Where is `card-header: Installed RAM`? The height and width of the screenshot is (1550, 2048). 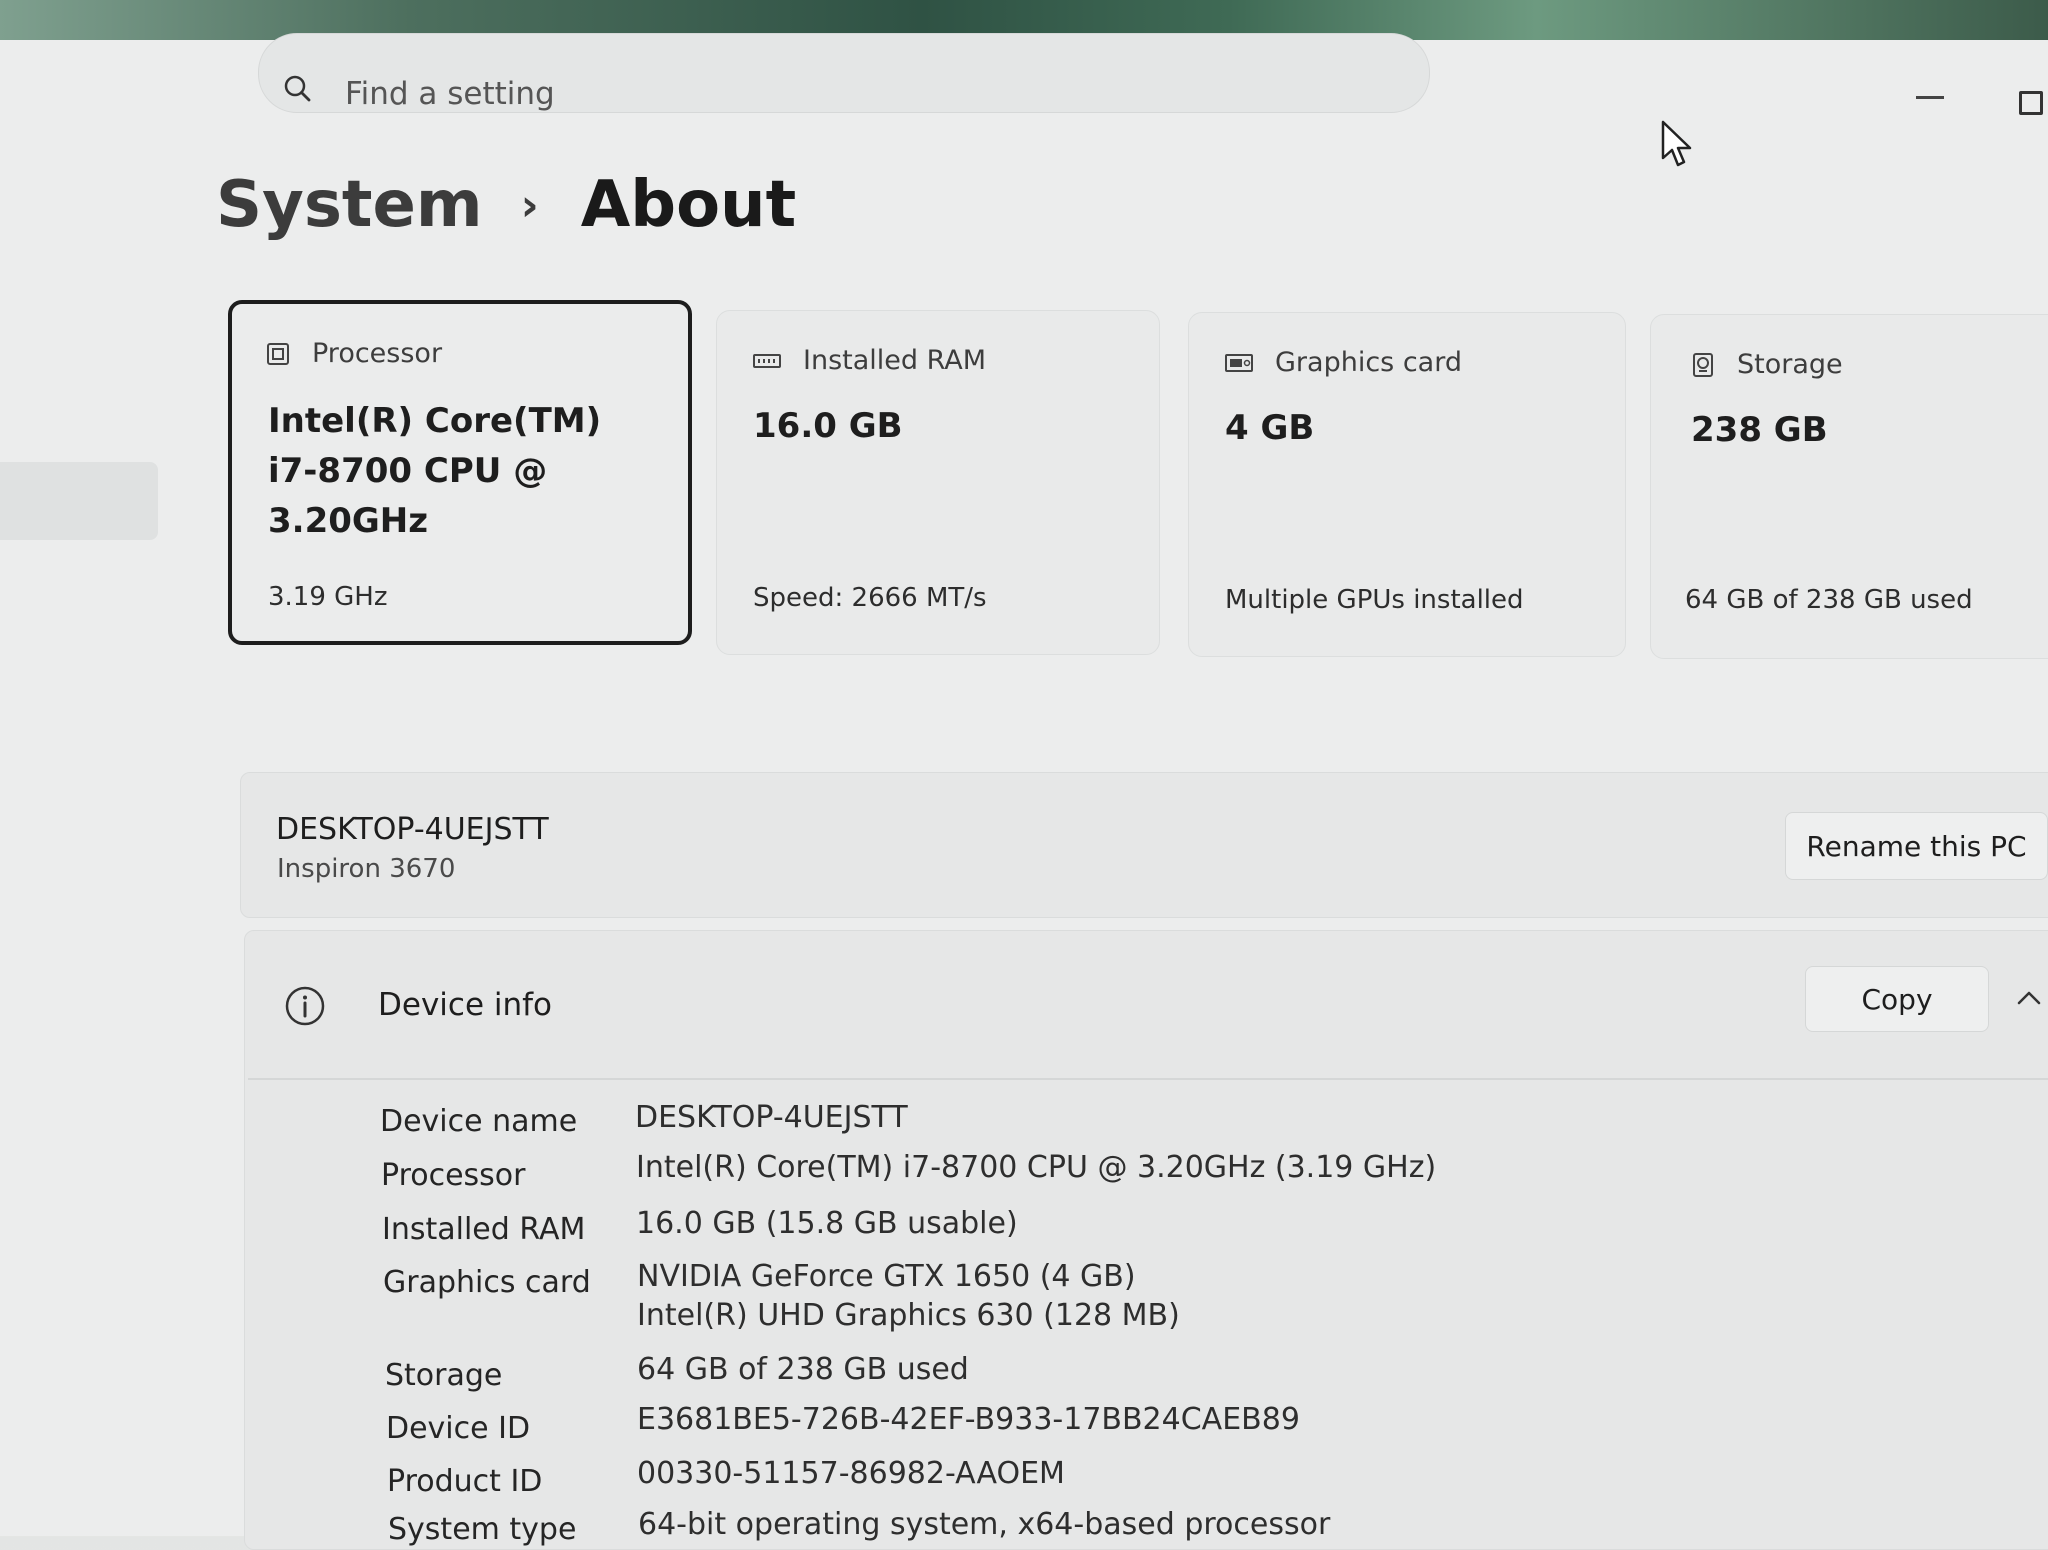
card-header: Installed RAM is located at coordinates (869, 360).